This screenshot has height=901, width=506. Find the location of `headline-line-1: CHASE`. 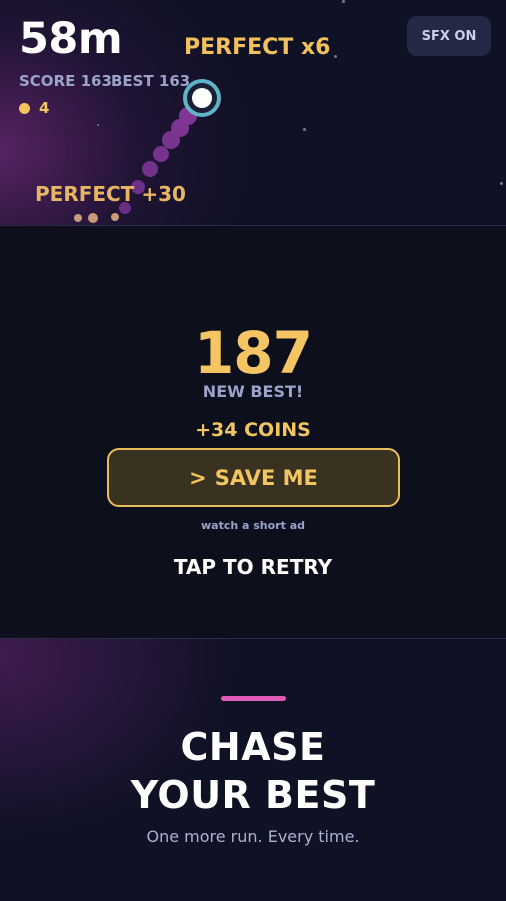

headline-line-1: CHASE is located at coordinates (253, 747).